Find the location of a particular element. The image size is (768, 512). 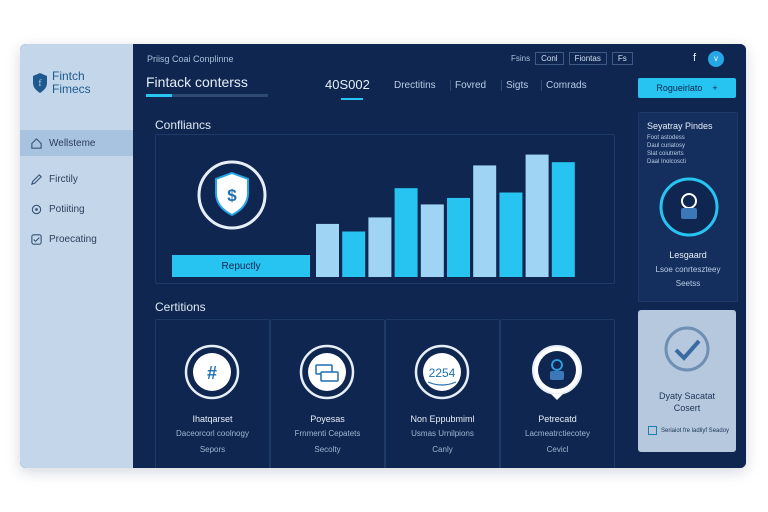

list-item: Daul curiatosy is located at coordinates (666, 146).